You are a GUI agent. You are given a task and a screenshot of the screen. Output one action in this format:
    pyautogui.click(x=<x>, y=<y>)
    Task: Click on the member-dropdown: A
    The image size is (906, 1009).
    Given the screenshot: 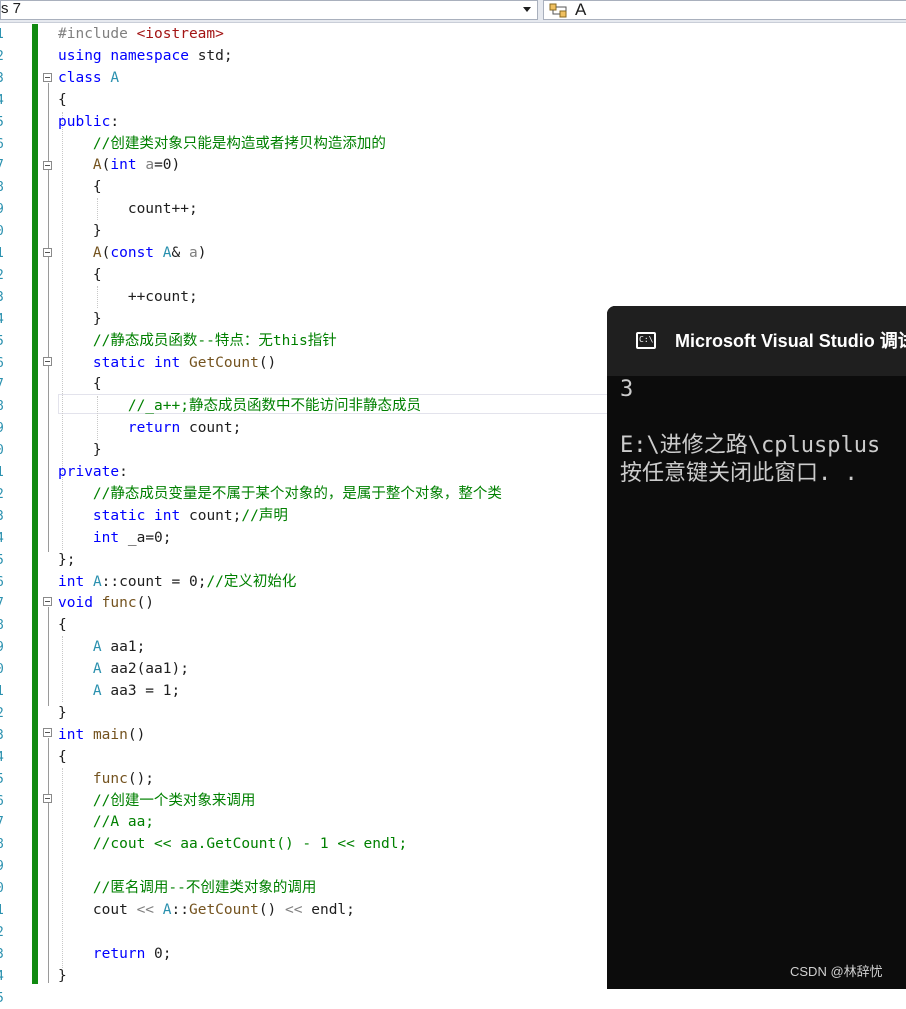 What is the action you would take?
    pyautogui.click(x=724, y=10)
    